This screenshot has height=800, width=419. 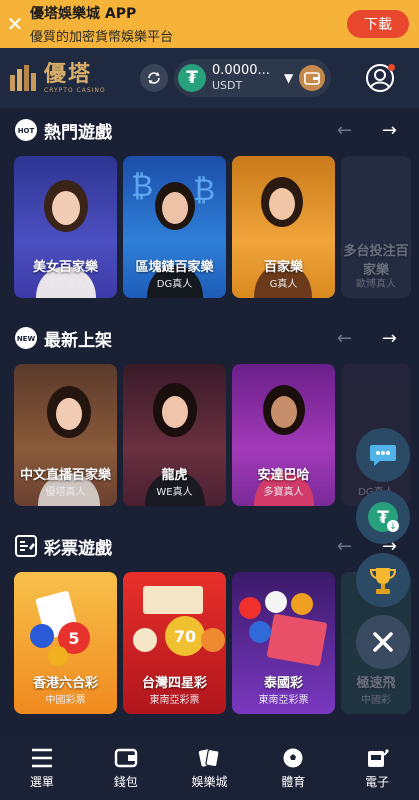 I want to click on notification-dot, so click(x=391, y=67).